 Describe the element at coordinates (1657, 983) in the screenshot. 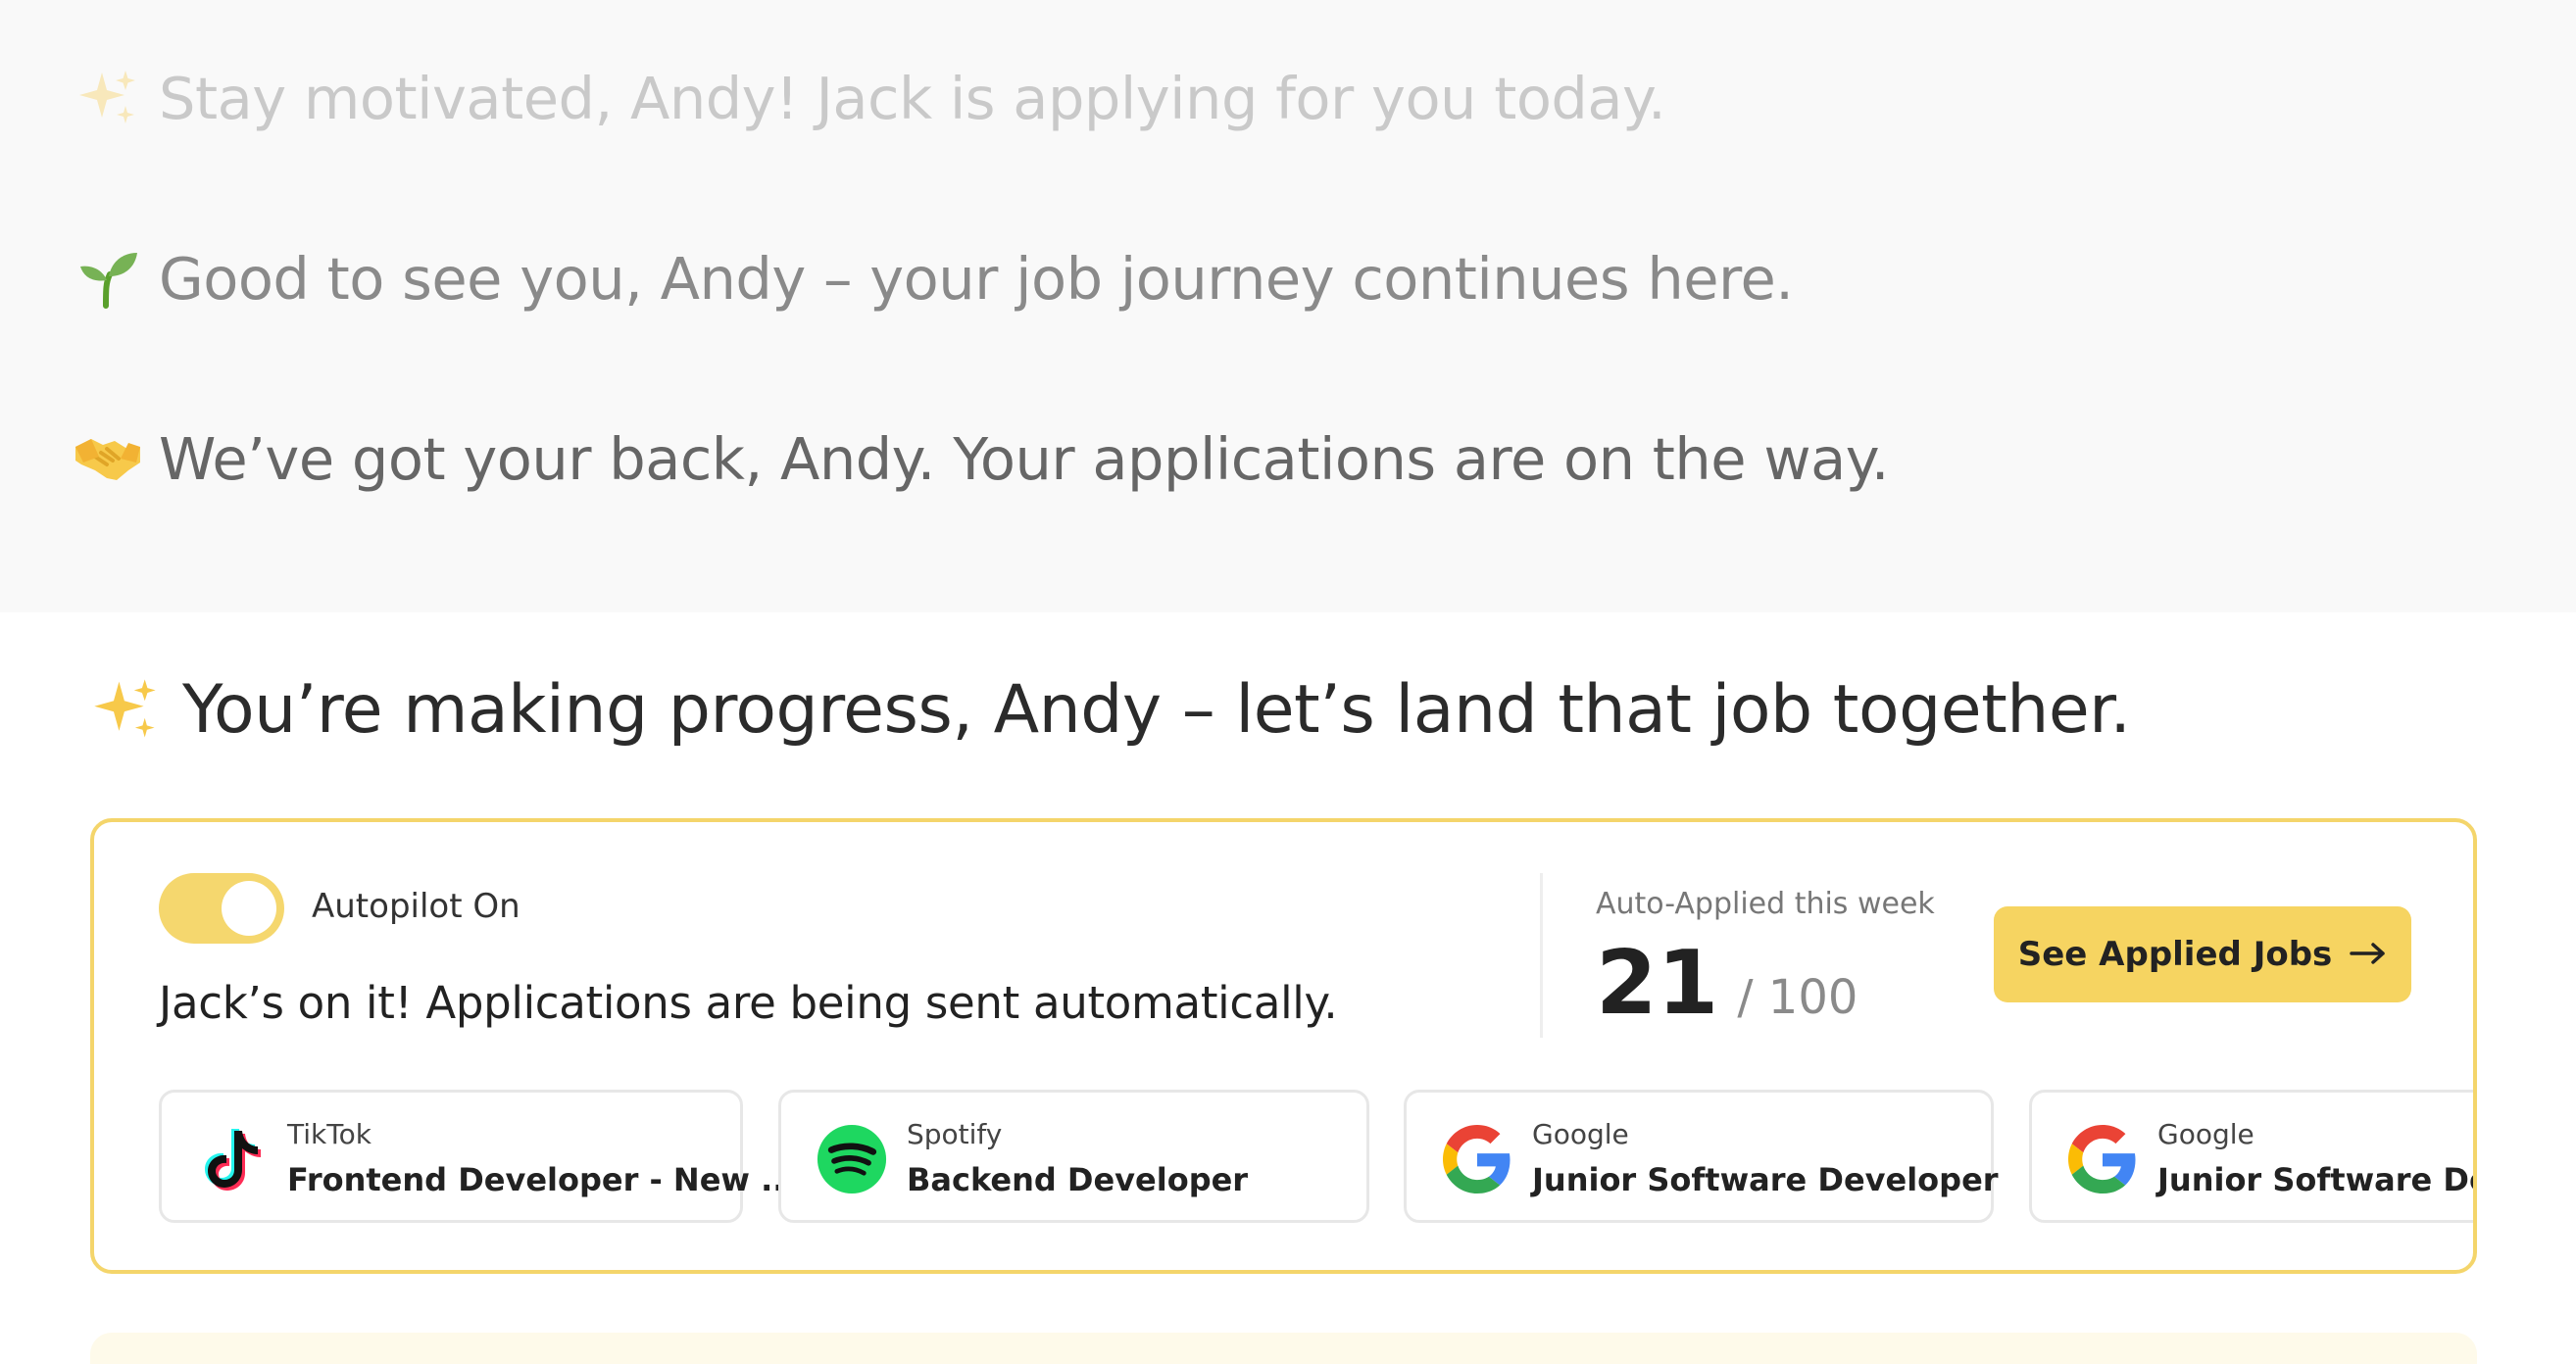

I see `applied-count: 21` at that location.